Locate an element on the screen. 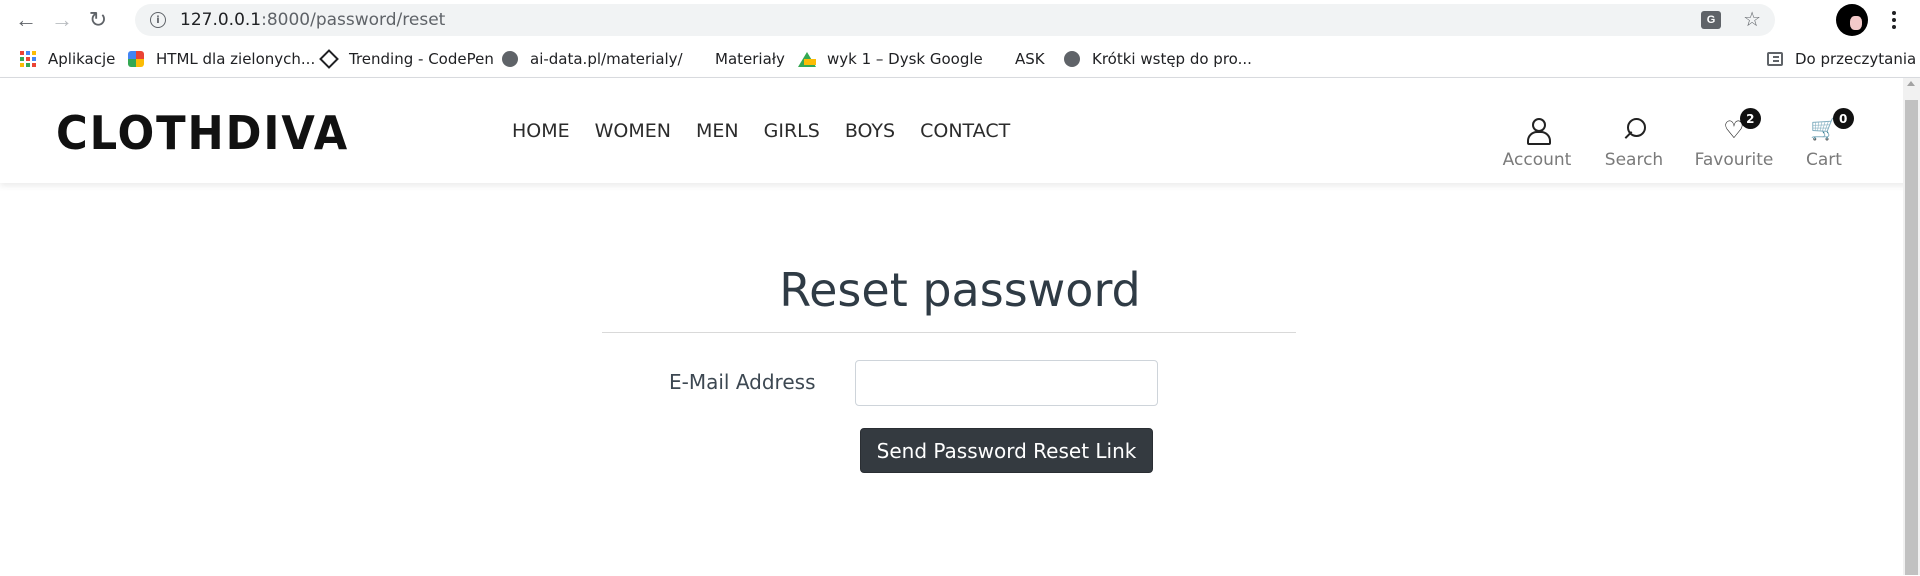  favourite-label: Favourite is located at coordinates (1734, 160).